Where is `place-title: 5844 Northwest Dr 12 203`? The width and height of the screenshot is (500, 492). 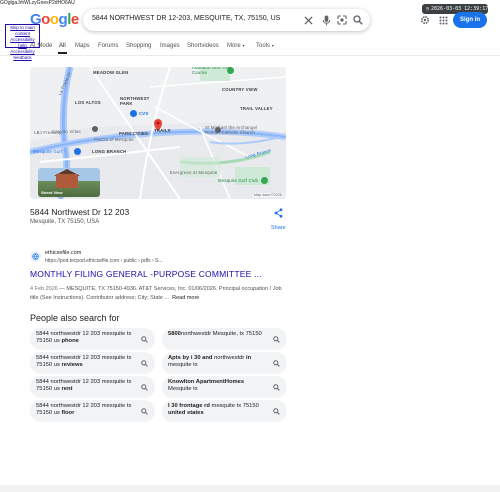
place-title: 5844 Northwest Dr 12 203 is located at coordinates (80, 212).